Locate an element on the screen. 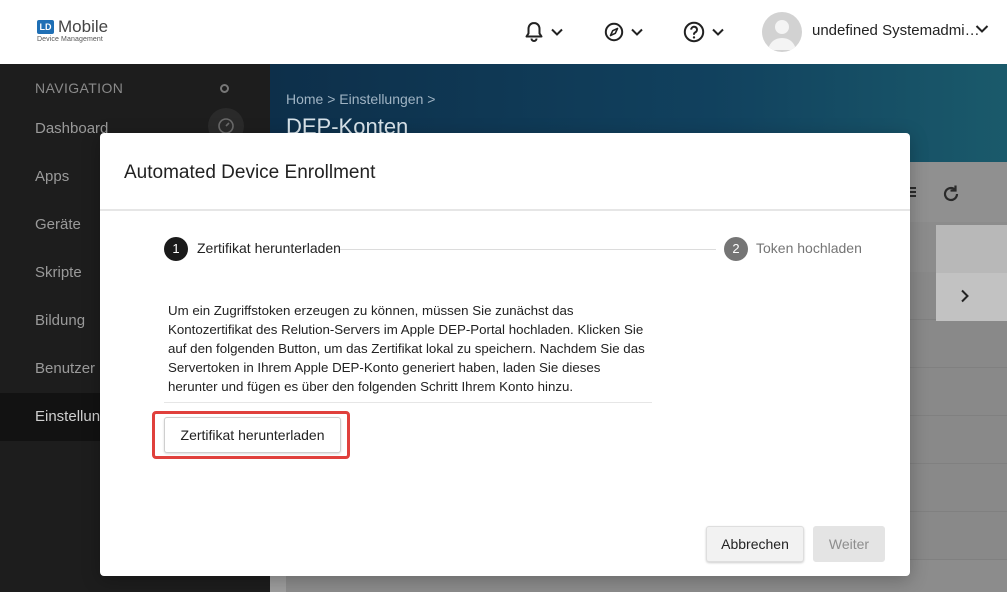  chevron-right-icon is located at coordinates (965, 296).